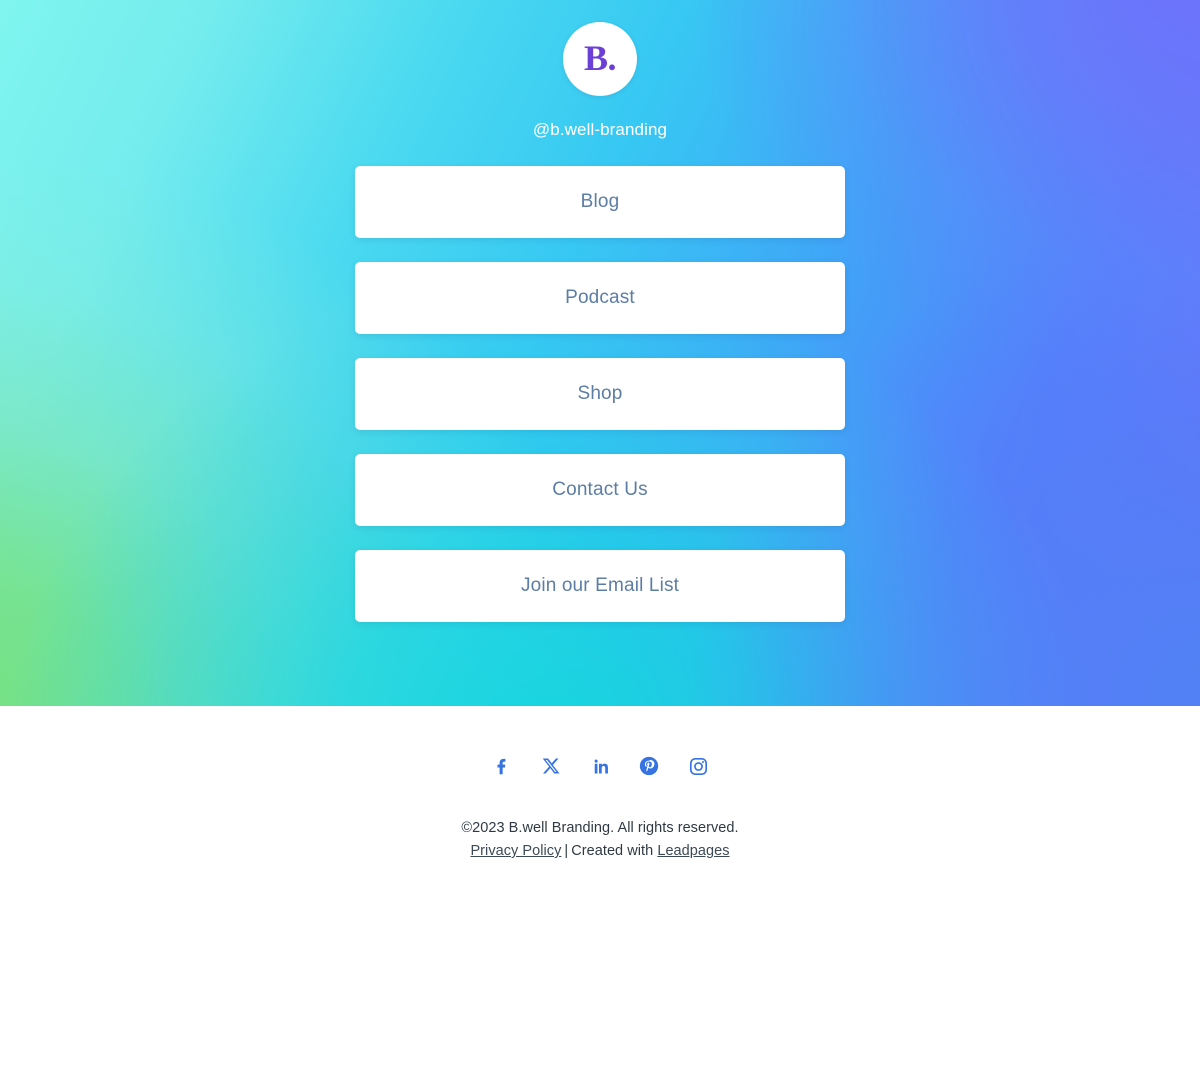  I want to click on profile-handle: @b.well-branding, so click(600, 129).